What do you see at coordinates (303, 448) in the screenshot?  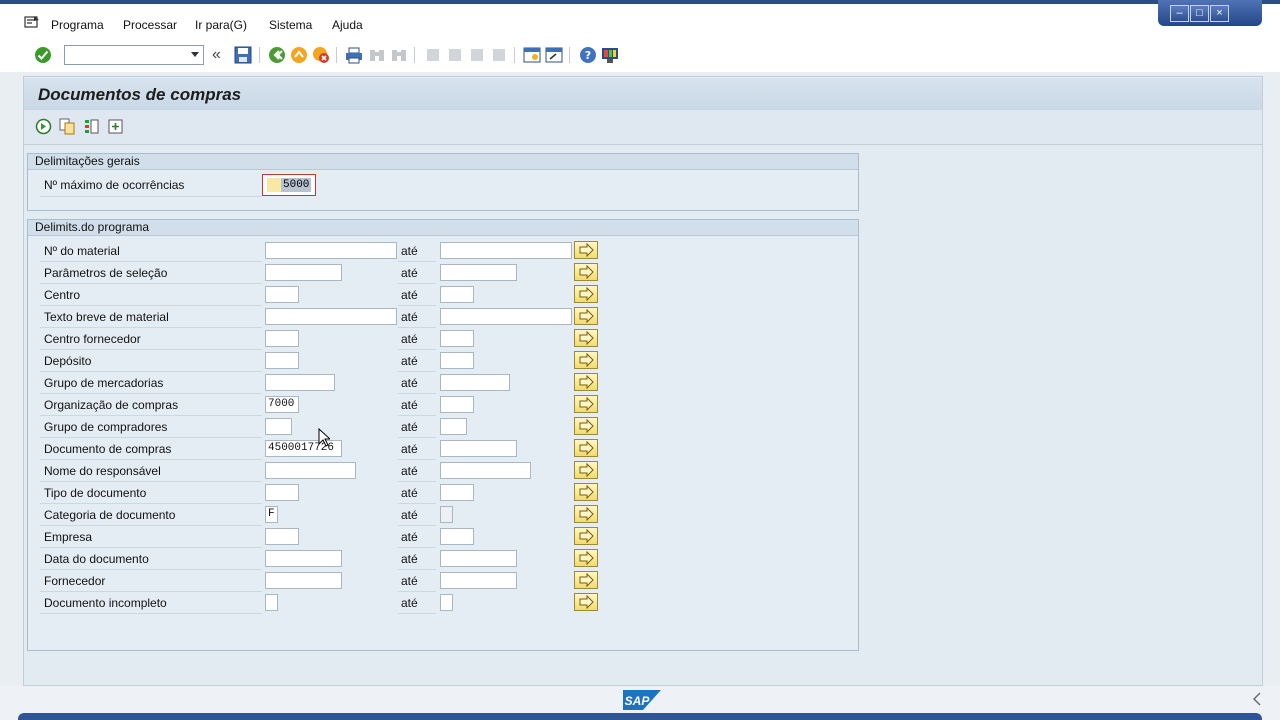 I see `selection-from-field: 4500017726` at bounding box center [303, 448].